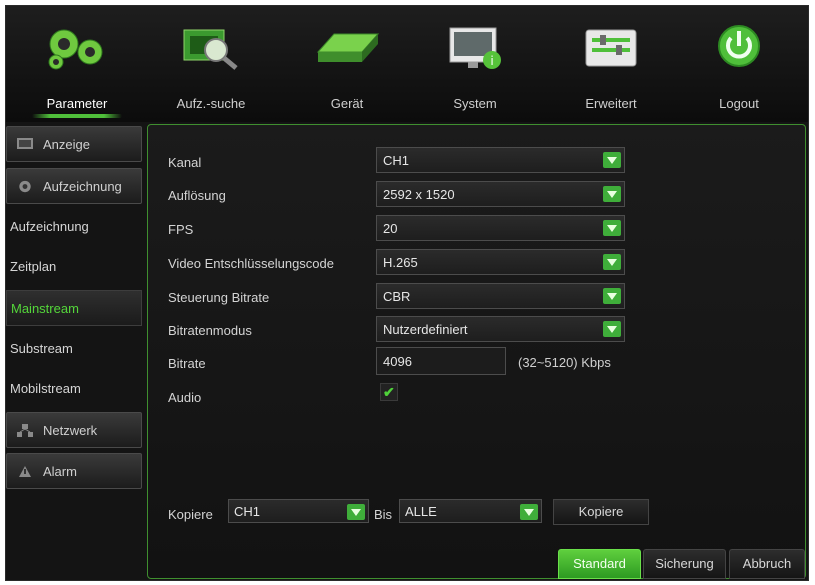  What do you see at coordinates (197, 195) in the screenshot?
I see `aufloesung-label: Auflösung` at bounding box center [197, 195].